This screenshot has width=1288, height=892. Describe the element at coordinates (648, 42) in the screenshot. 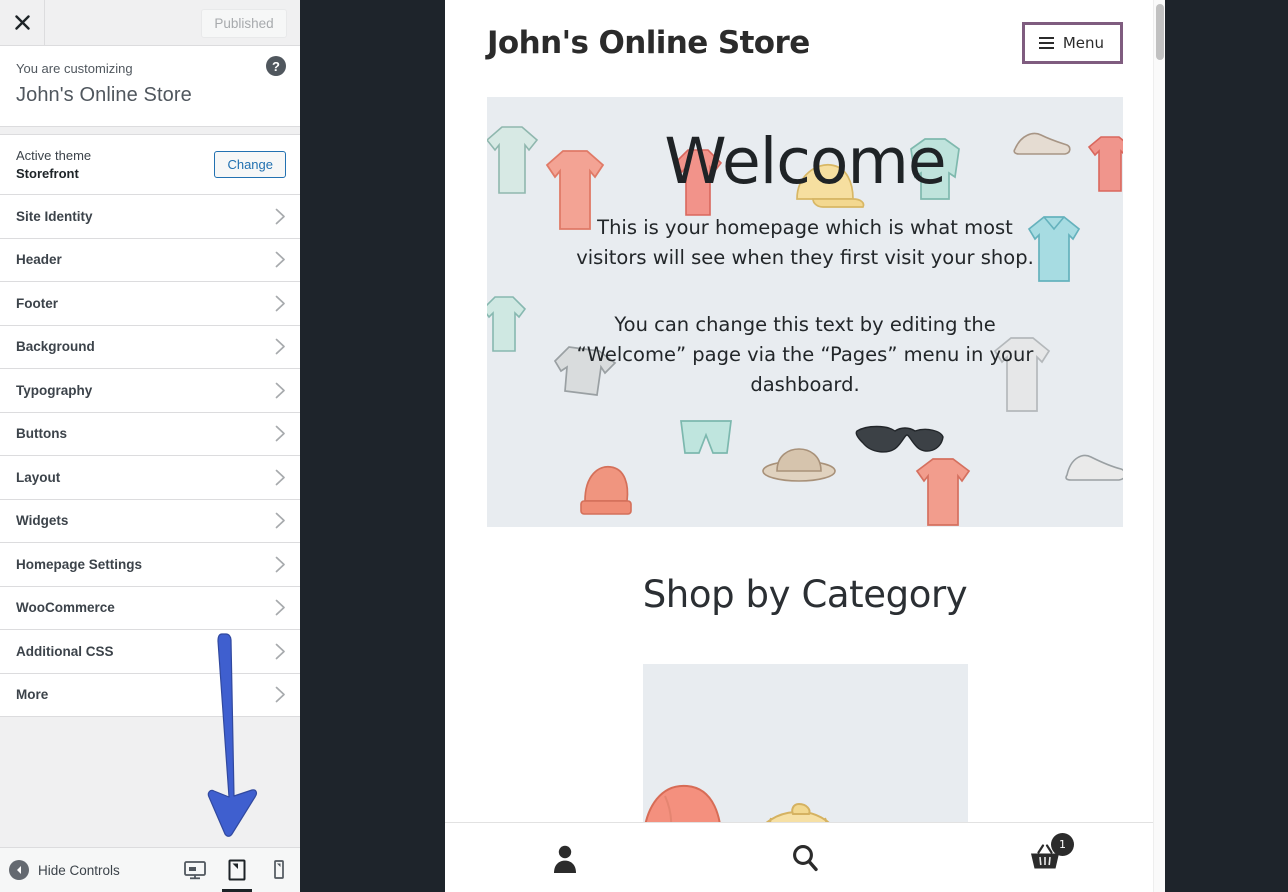

I see `preview-site-title: John's Online Store` at that location.